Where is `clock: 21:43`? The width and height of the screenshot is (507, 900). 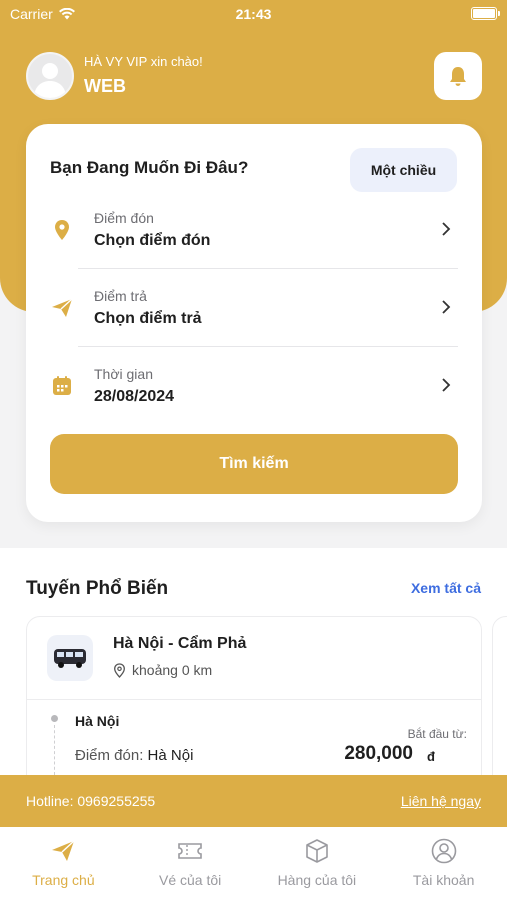
clock: 21:43 is located at coordinates (253, 14).